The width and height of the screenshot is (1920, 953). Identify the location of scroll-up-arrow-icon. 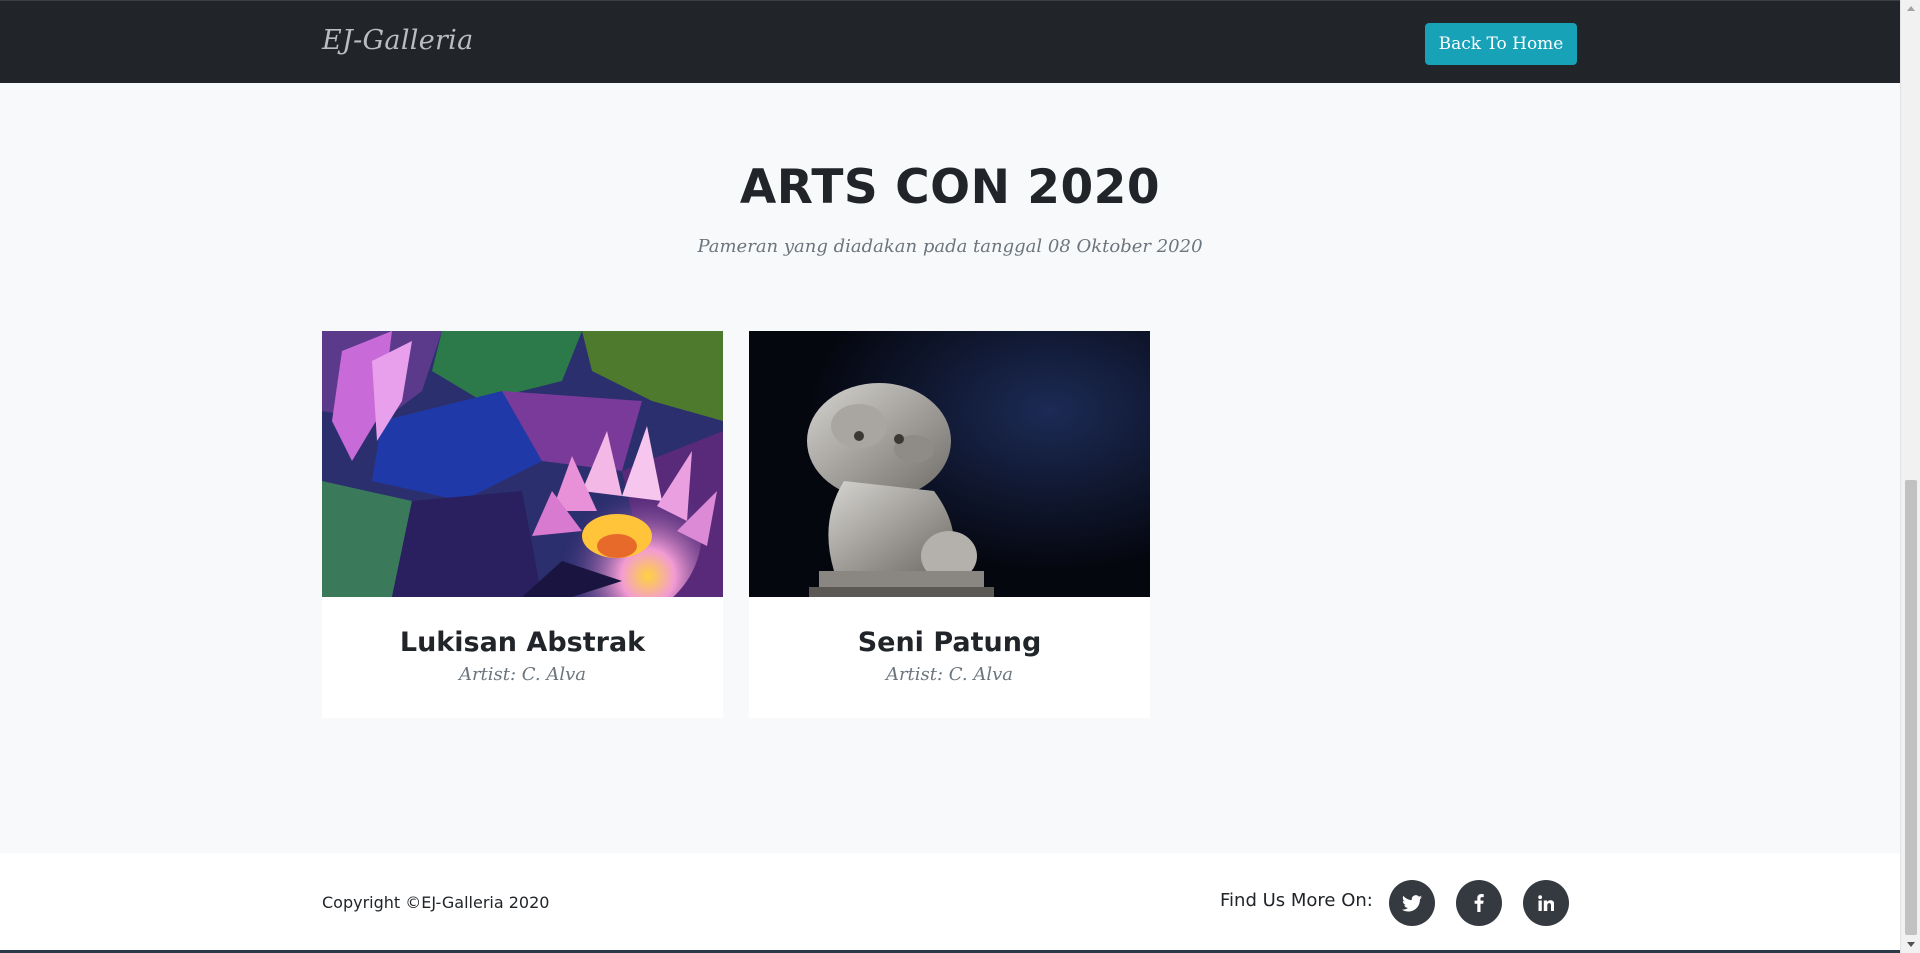
(1910, 8).